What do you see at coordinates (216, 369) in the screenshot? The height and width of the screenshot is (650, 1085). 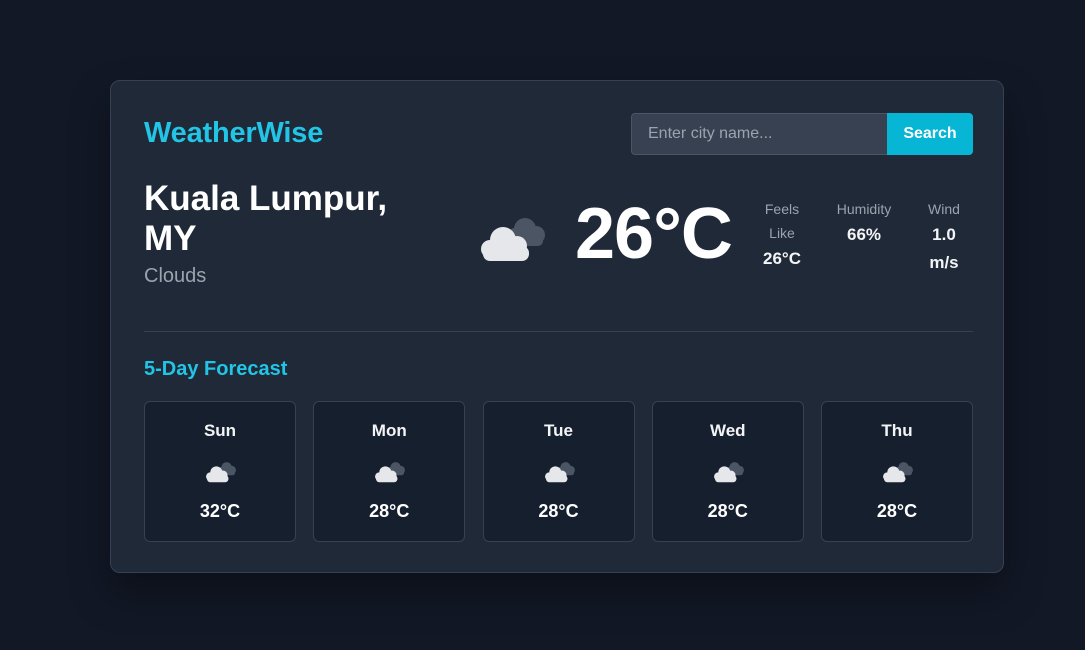 I see `forecast-title: 5-Day Forecast` at bounding box center [216, 369].